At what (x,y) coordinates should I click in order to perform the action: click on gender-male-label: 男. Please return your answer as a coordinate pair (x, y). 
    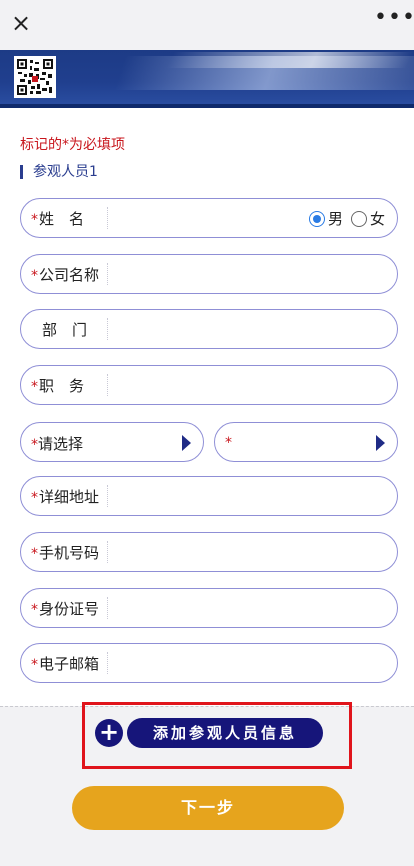
    Looking at the image, I should click on (335, 219).